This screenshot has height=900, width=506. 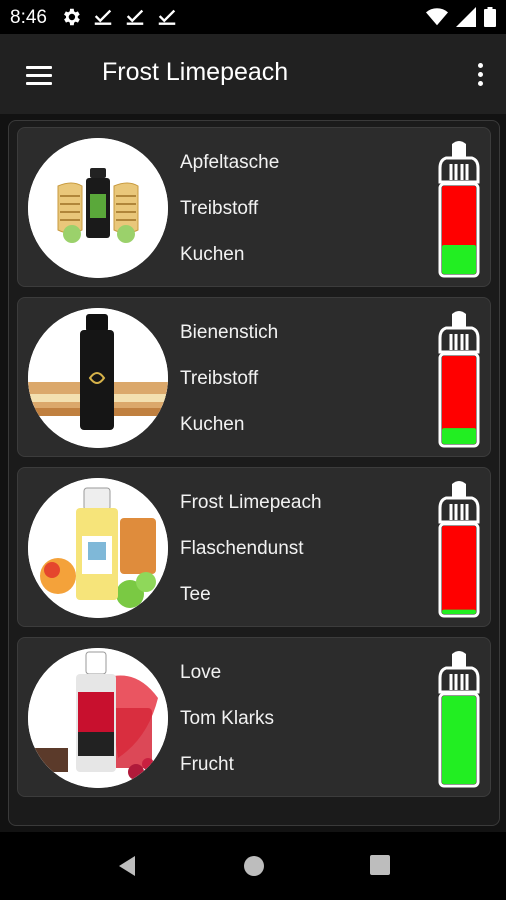 I want to click on item-name: Love, so click(x=201, y=672).